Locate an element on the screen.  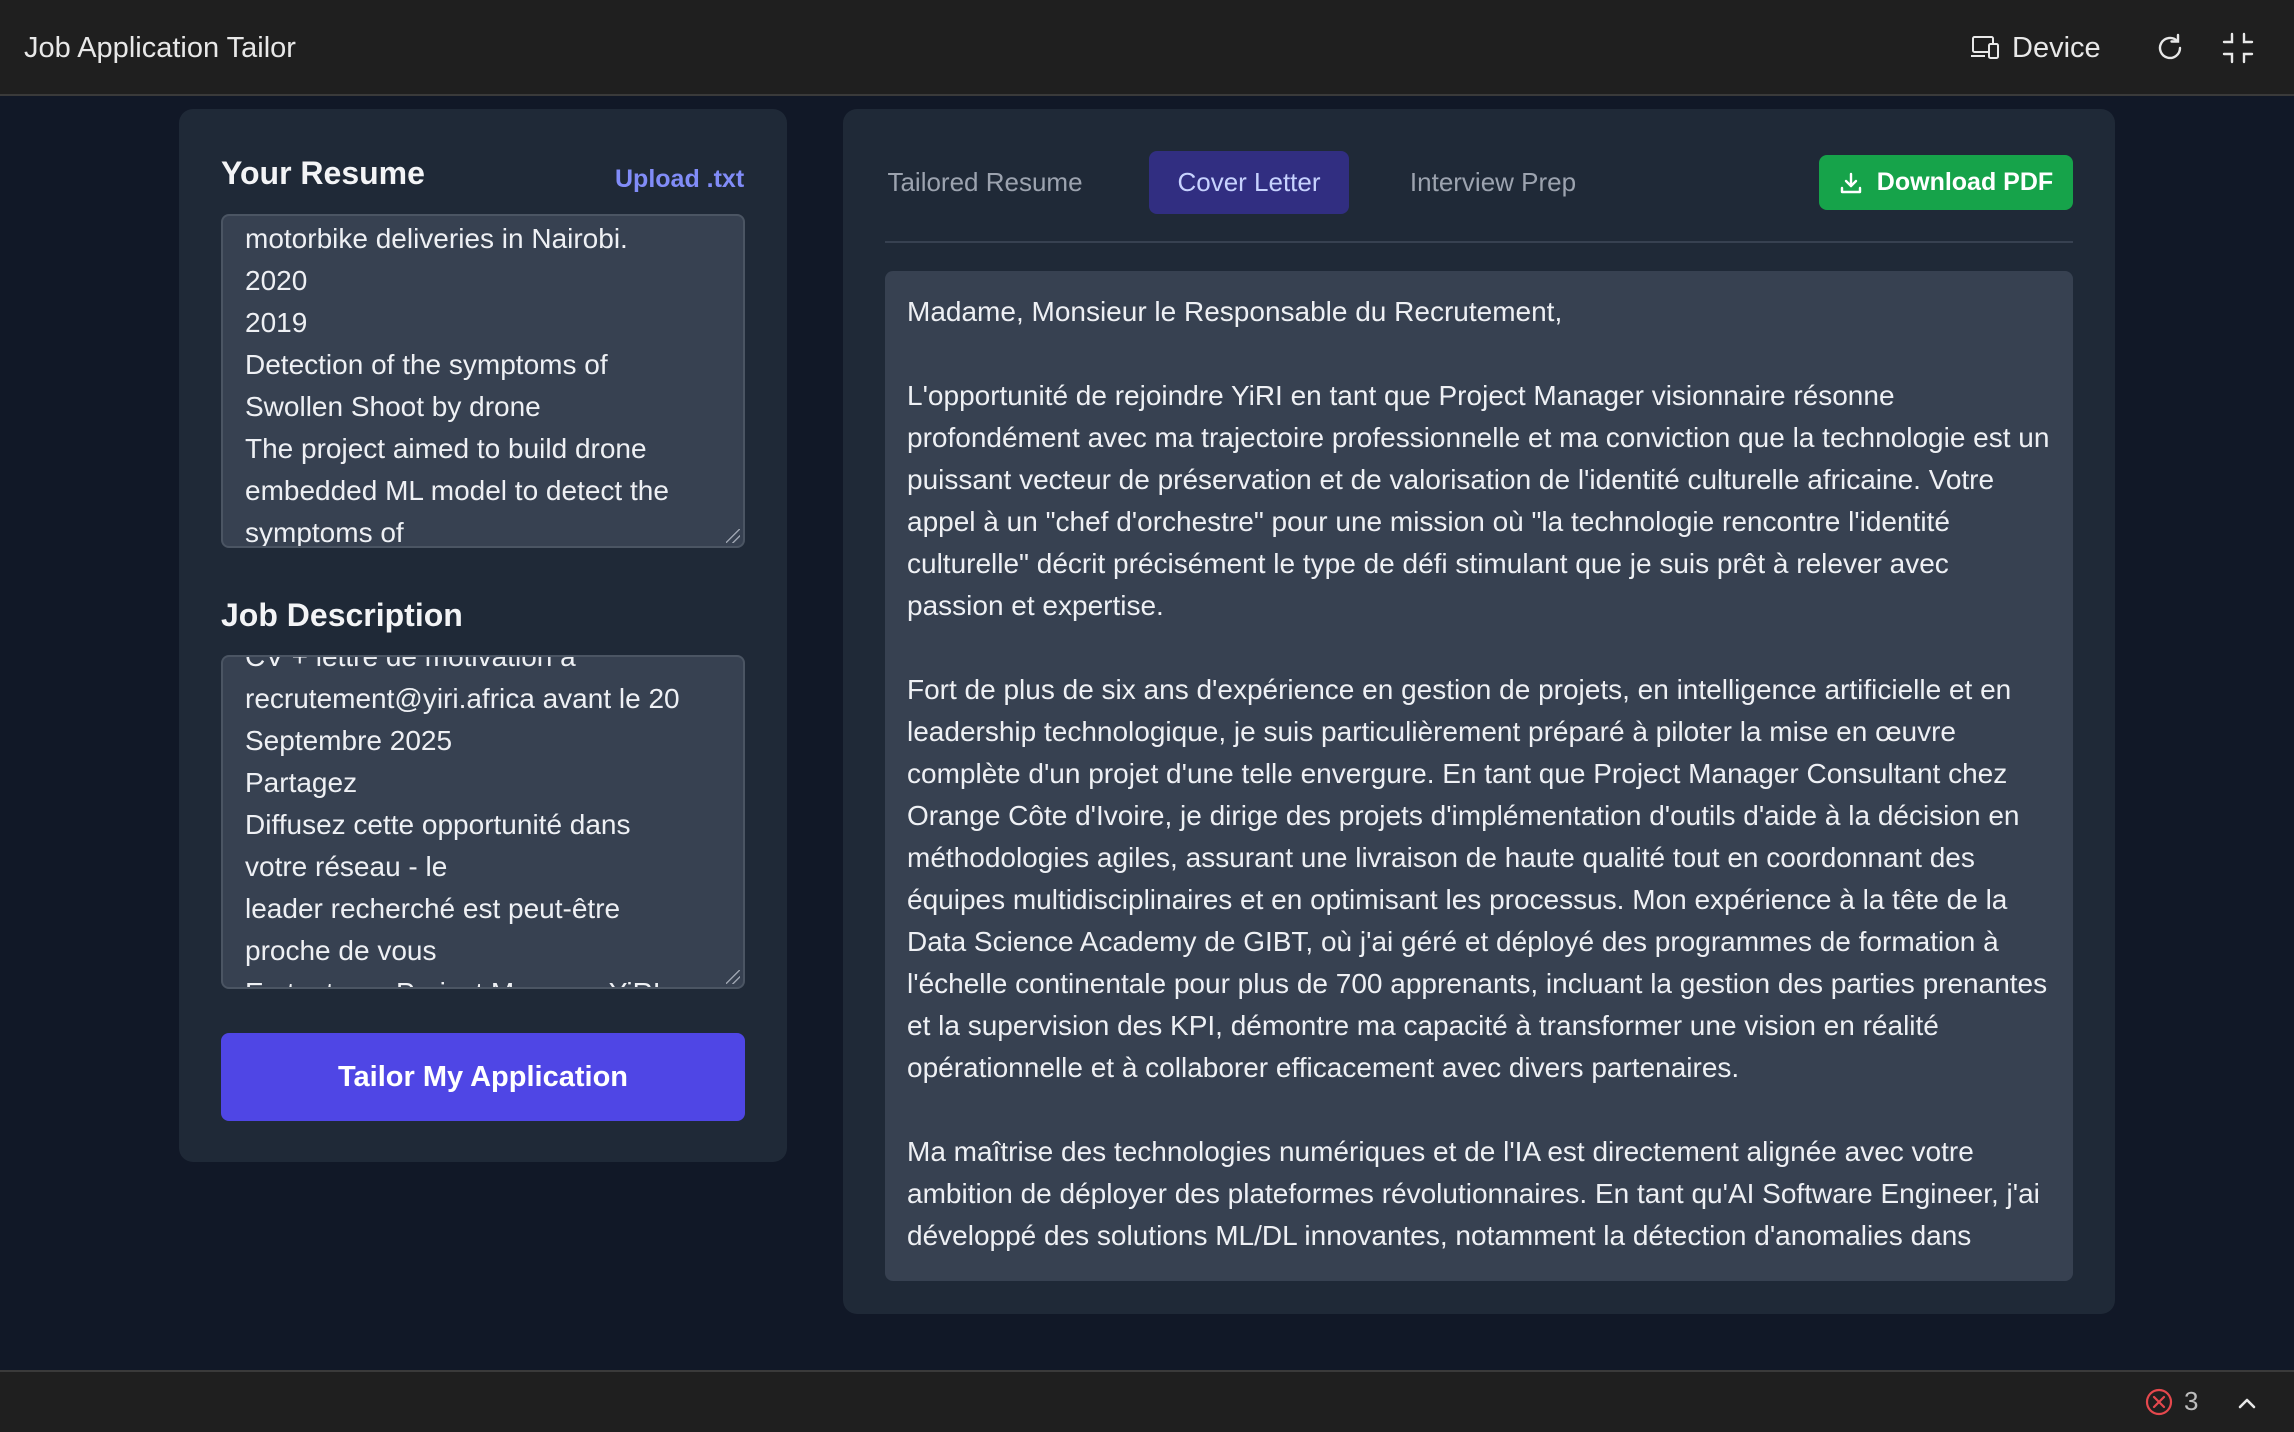
download-icon is located at coordinates (1850, 182).